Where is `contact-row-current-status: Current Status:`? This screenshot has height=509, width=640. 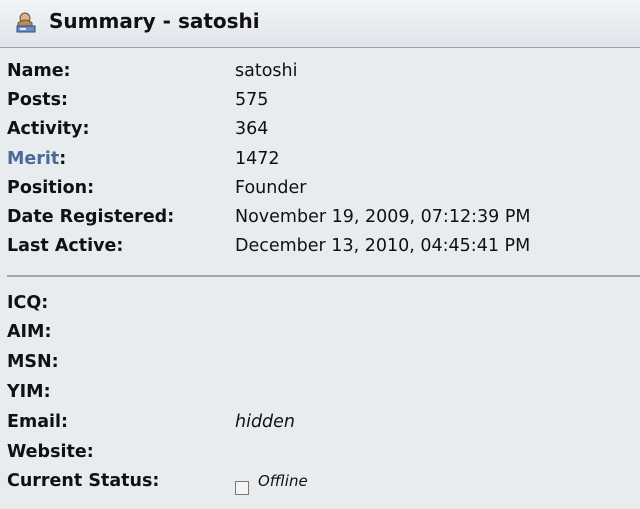
contact-row-current-status: Current Status: is located at coordinates (320, 482).